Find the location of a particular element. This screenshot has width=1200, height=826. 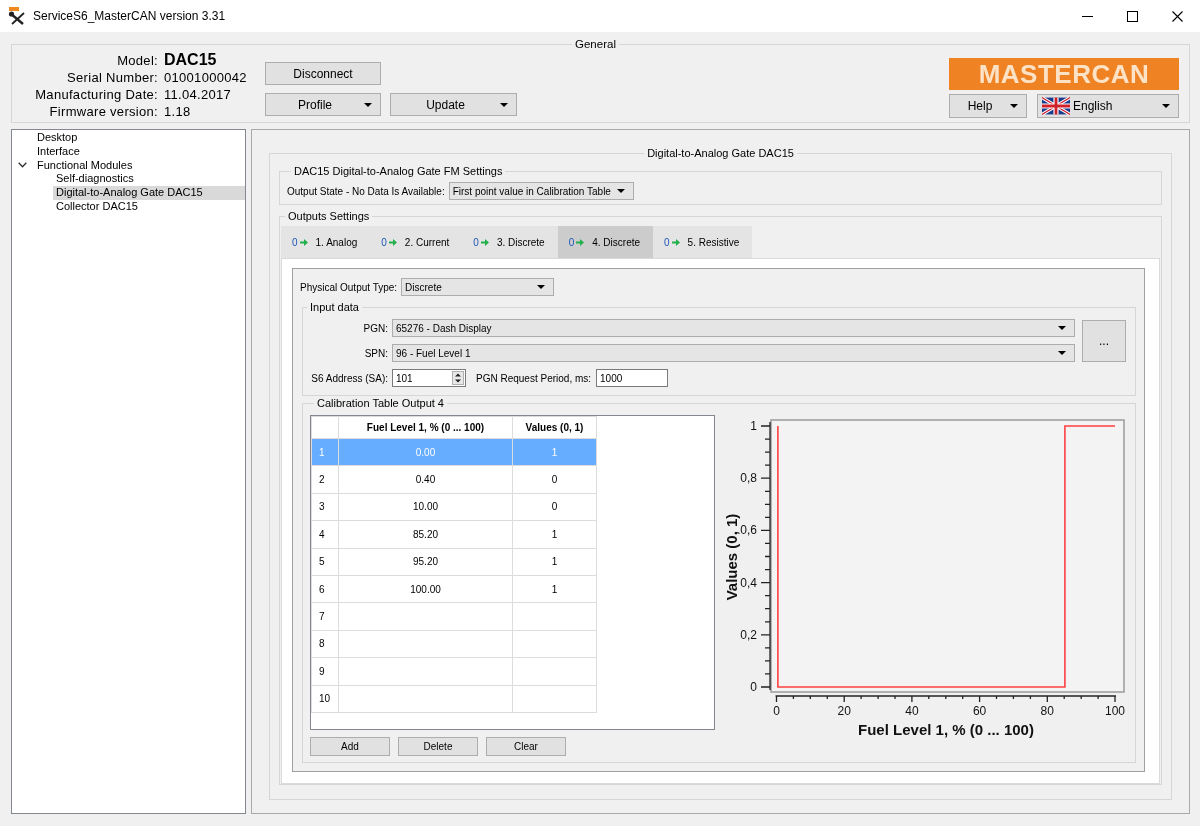

window-title: ServiceS6_MasterCAN version 3.31 is located at coordinates (129, 16).